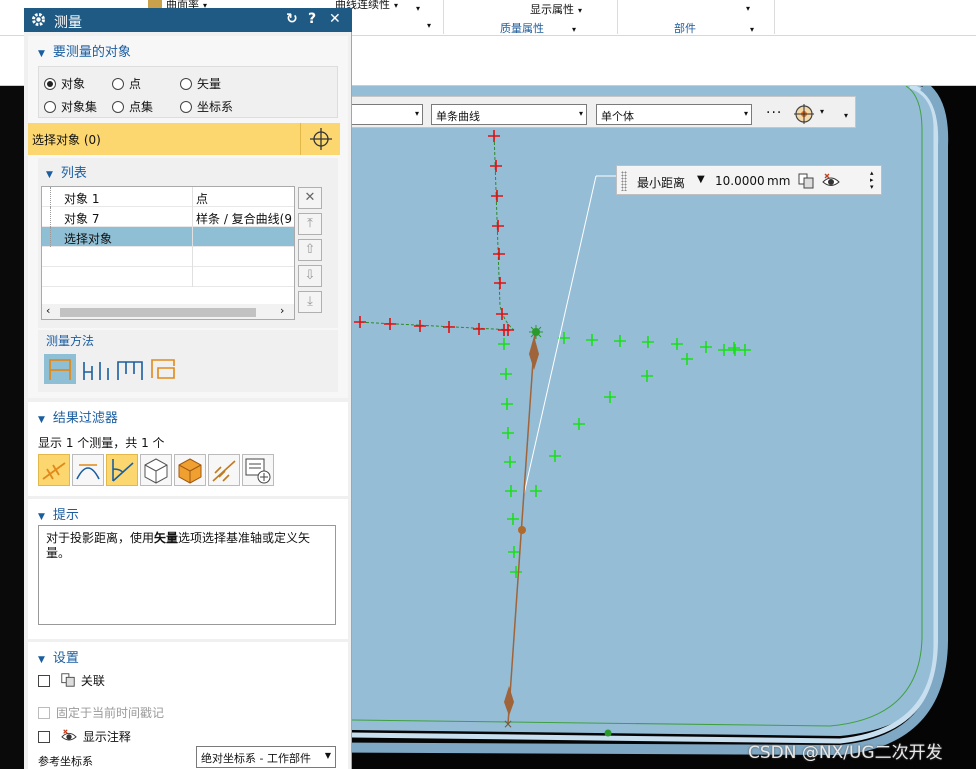 The height and width of the screenshot is (769, 976). Describe the element at coordinates (805, 114) in the screenshot. I see `snap-point-icon` at that location.